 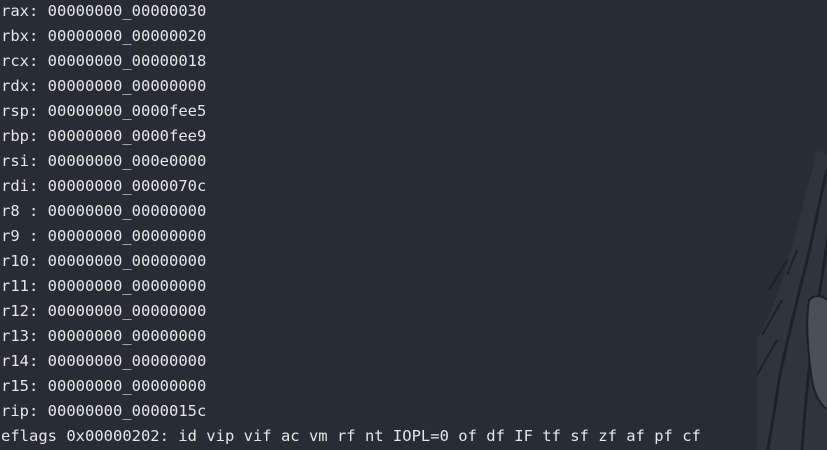 I want to click on register-line-rax: rax: 00000000_00000030, so click(x=351, y=12).